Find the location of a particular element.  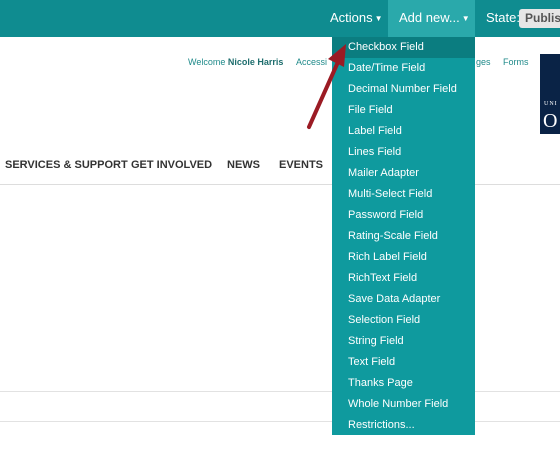

menu-item-lines-field: Lines Field is located at coordinates (403, 152).